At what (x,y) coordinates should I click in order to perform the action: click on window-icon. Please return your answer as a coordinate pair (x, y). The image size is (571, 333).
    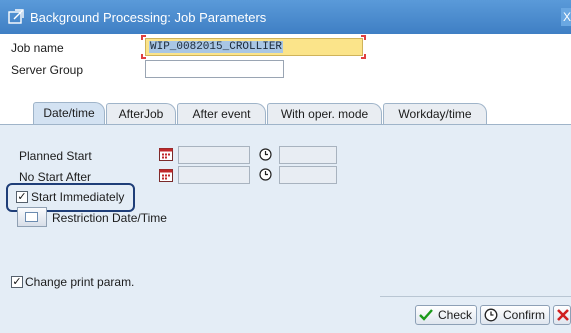
    Looking at the image, I should click on (16, 16).